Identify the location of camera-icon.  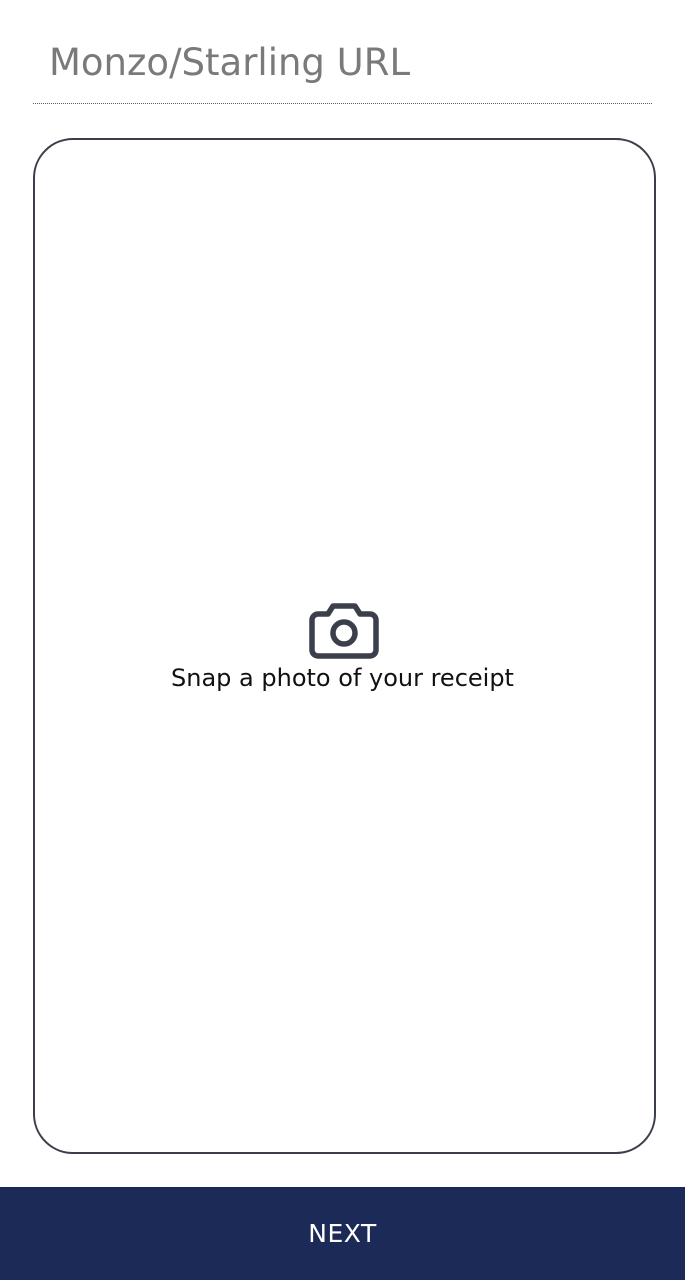
(344, 630).